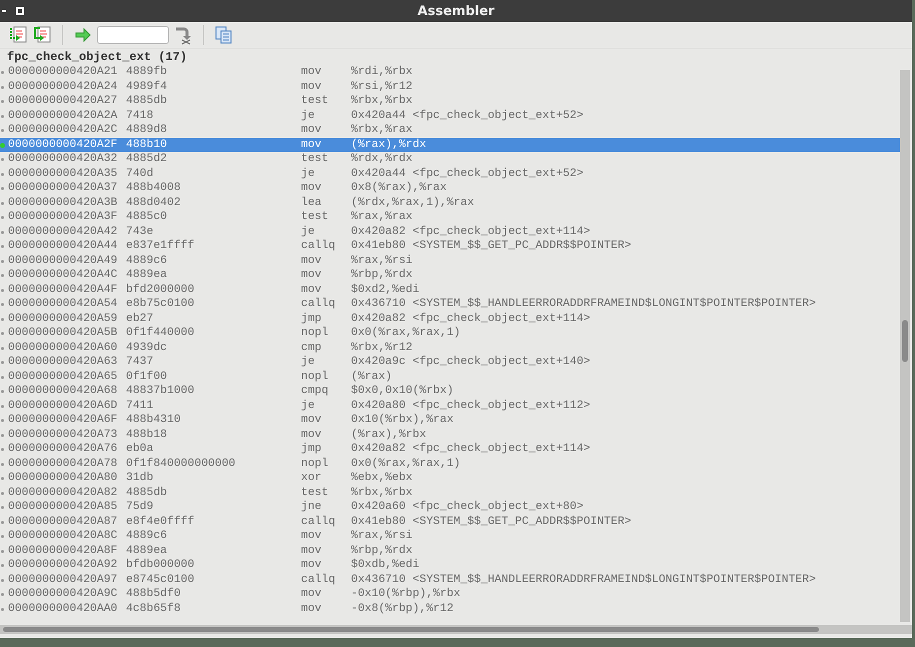 The height and width of the screenshot is (647, 915). I want to click on bytes-cell-text: 4885d2, so click(147, 159).